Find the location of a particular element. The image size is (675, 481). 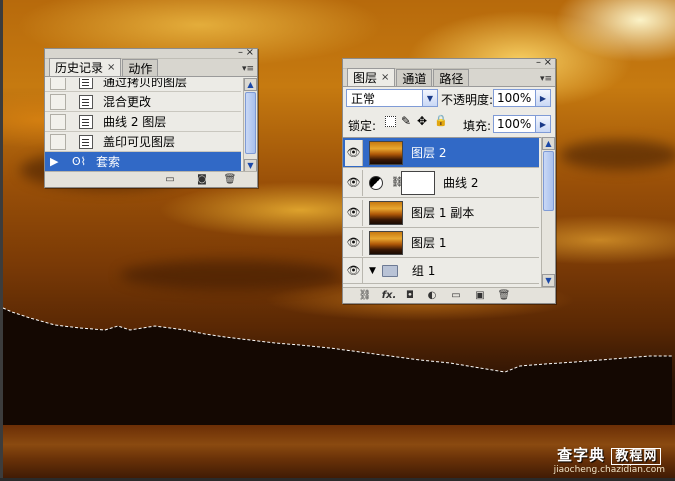

tab-paths: 路径 is located at coordinates (451, 77).